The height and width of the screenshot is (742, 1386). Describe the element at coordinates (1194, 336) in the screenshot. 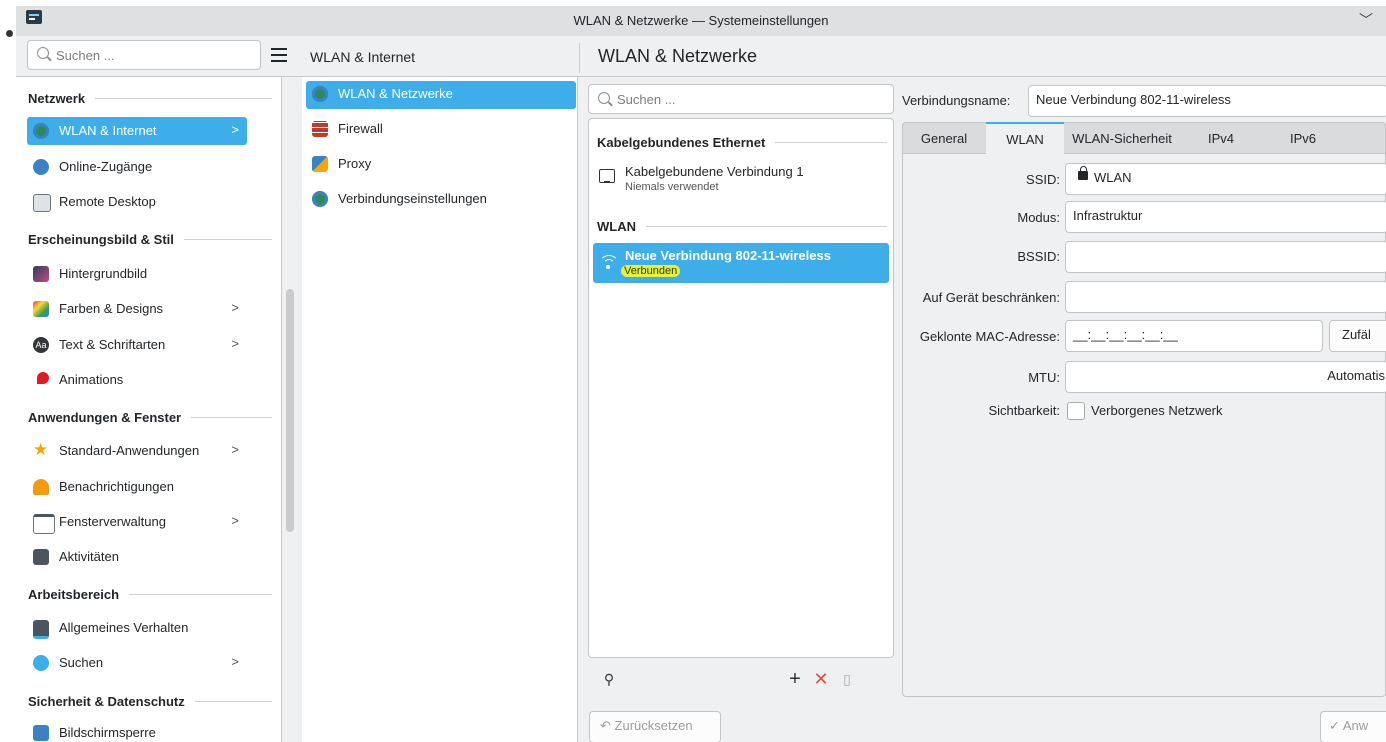

I see `cloned-mac-field: __:__:__:__:__:__` at that location.